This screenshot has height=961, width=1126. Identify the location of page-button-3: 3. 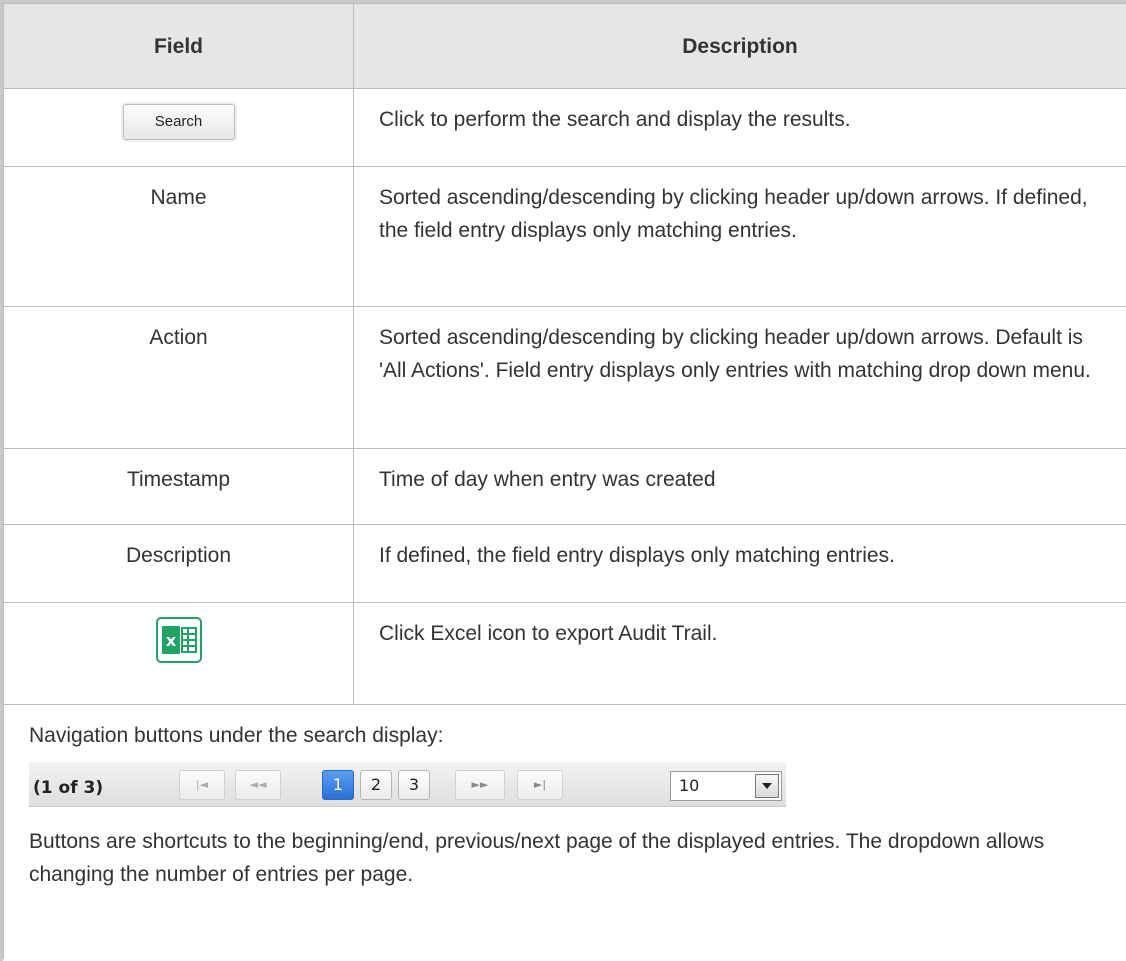
(414, 785).